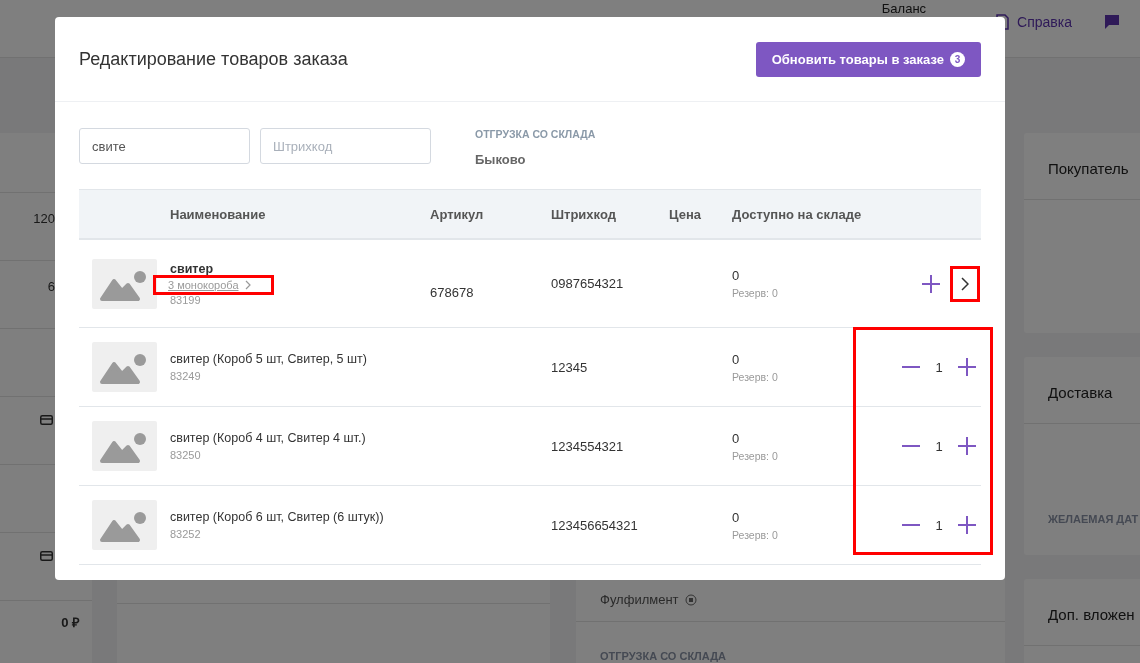  What do you see at coordinates (868, 59) in the screenshot?
I see `update-items-button: Обновить товары в заказе 3` at bounding box center [868, 59].